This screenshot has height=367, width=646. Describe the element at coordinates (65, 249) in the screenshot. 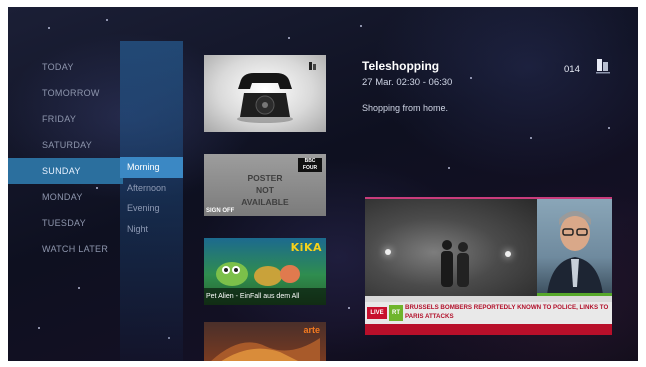

I see `day-item-watch-later: WATCH LATER` at that location.